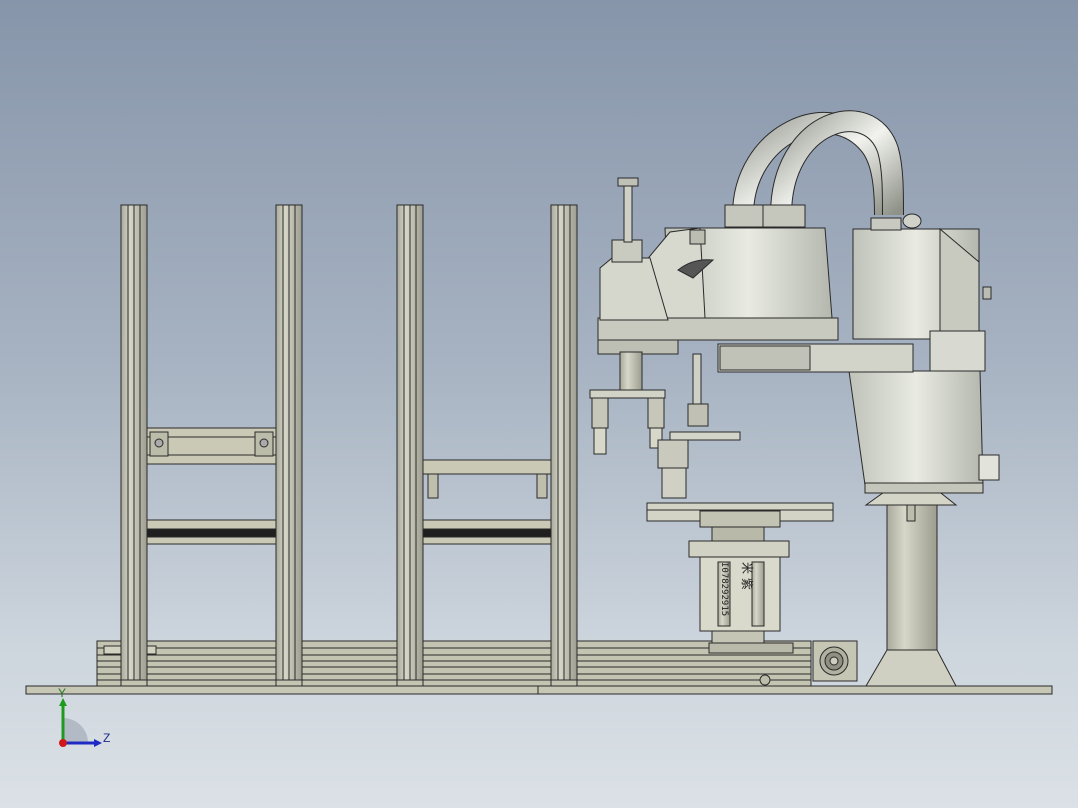 This screenshot has width=1078, height=808. I want to click on left-gripper, so click(627, 403).